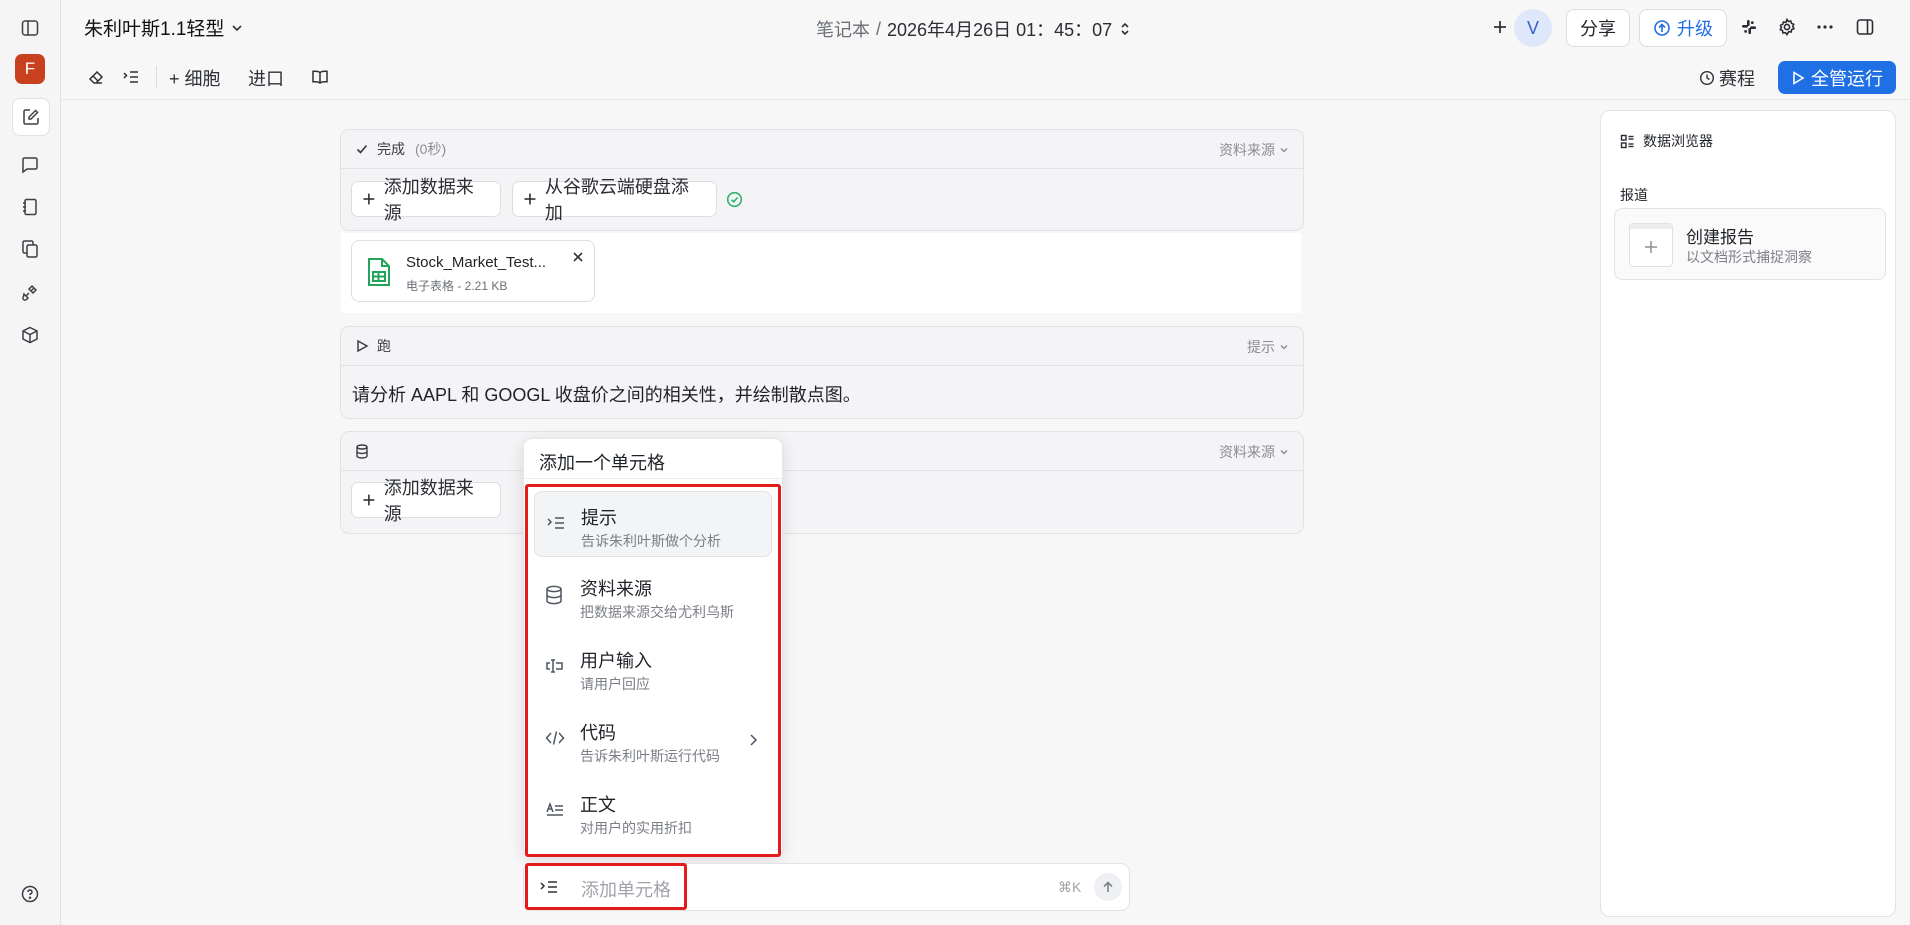 The height and width of the screenshot is (925, 1910). I want to click on file-card: Stock_Market_Test... 电子表格 - 2.21 KB, so click(473, 271).